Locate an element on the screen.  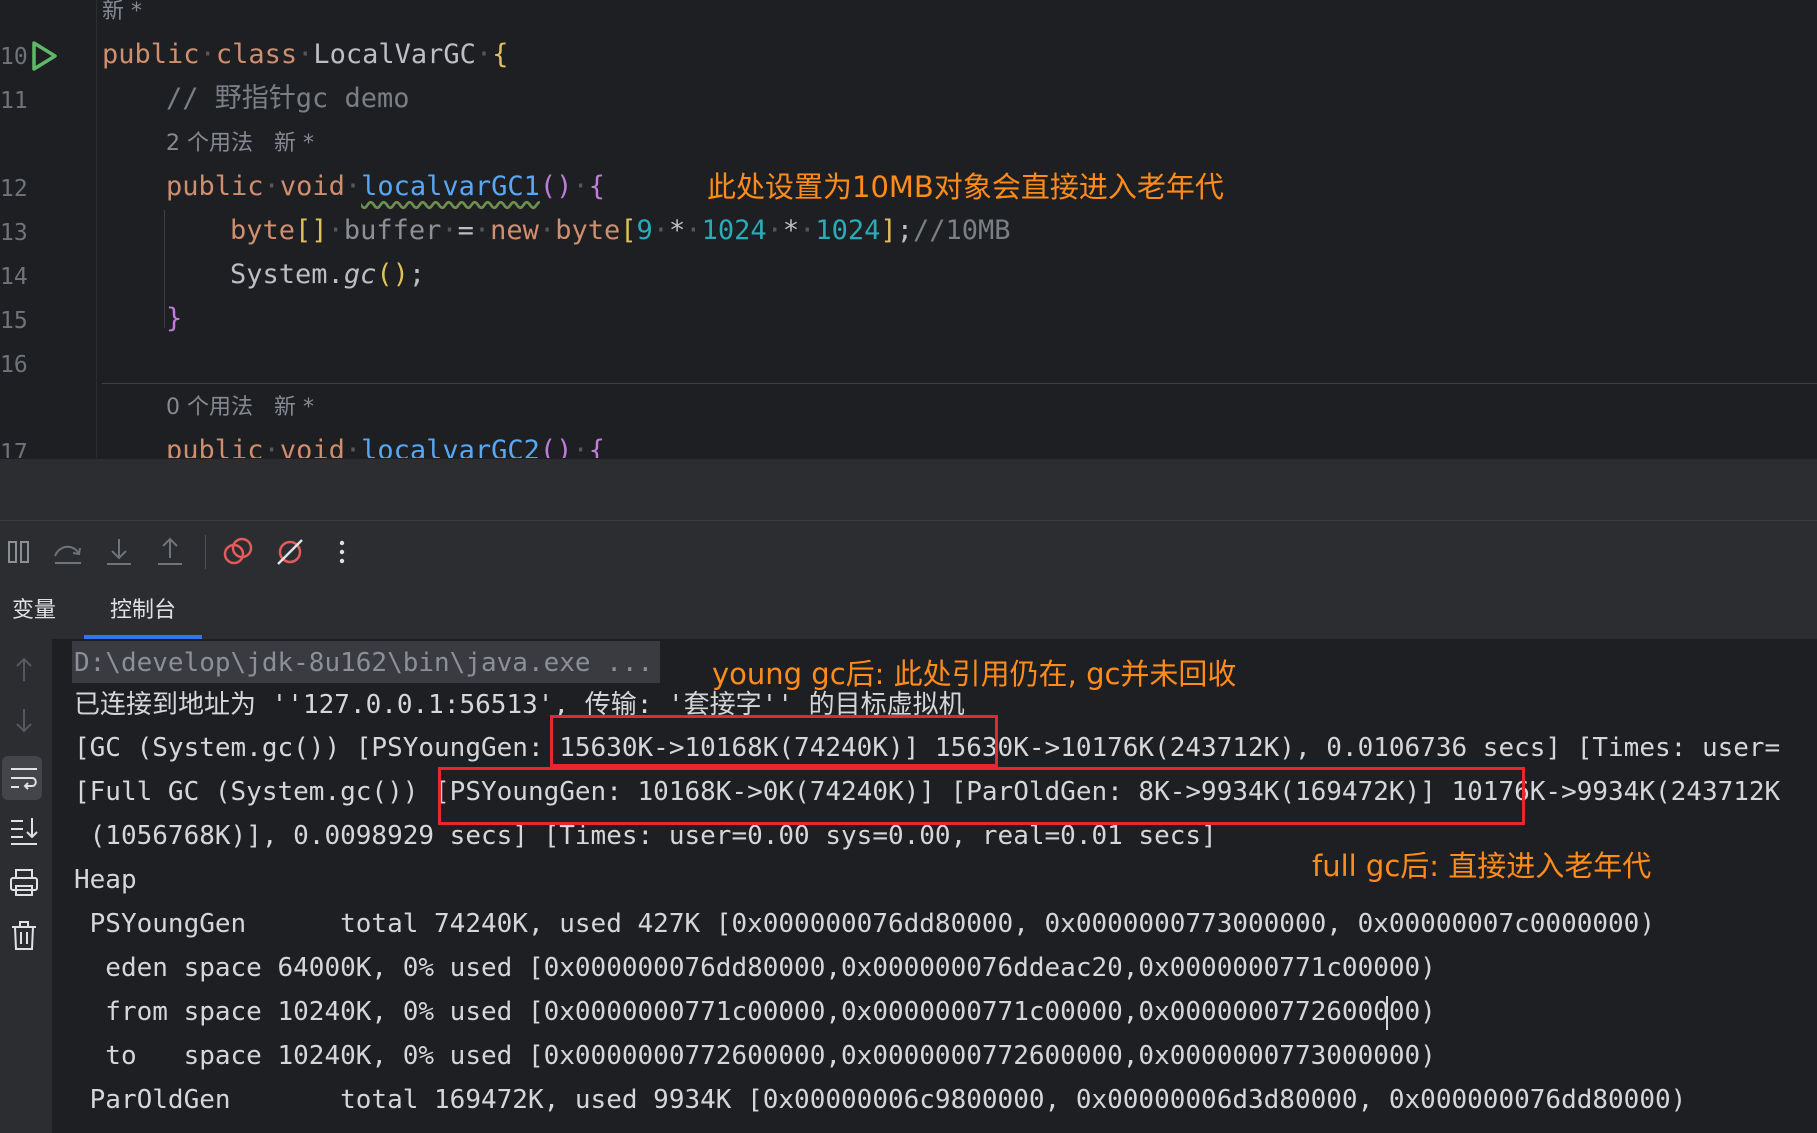
usage-hint: 0 个用法 新 * is located at coordinates (240, 408).